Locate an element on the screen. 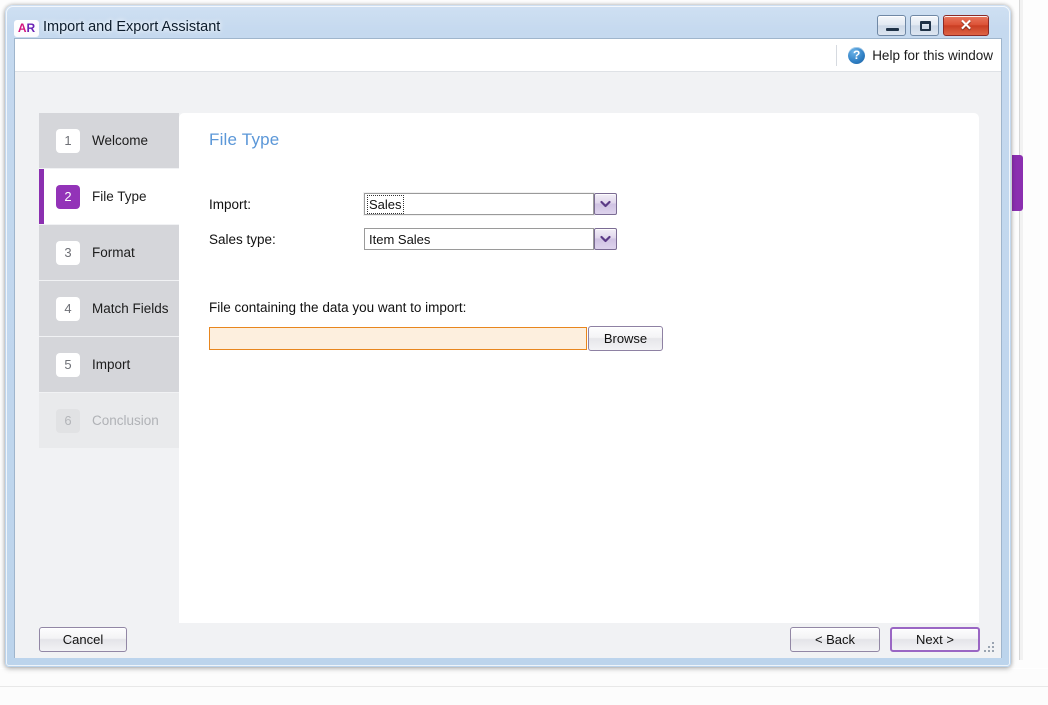 This screenshot has width=1048, height=705. sidebar-item-label: Conclusion is located at coordinates (125, 420).